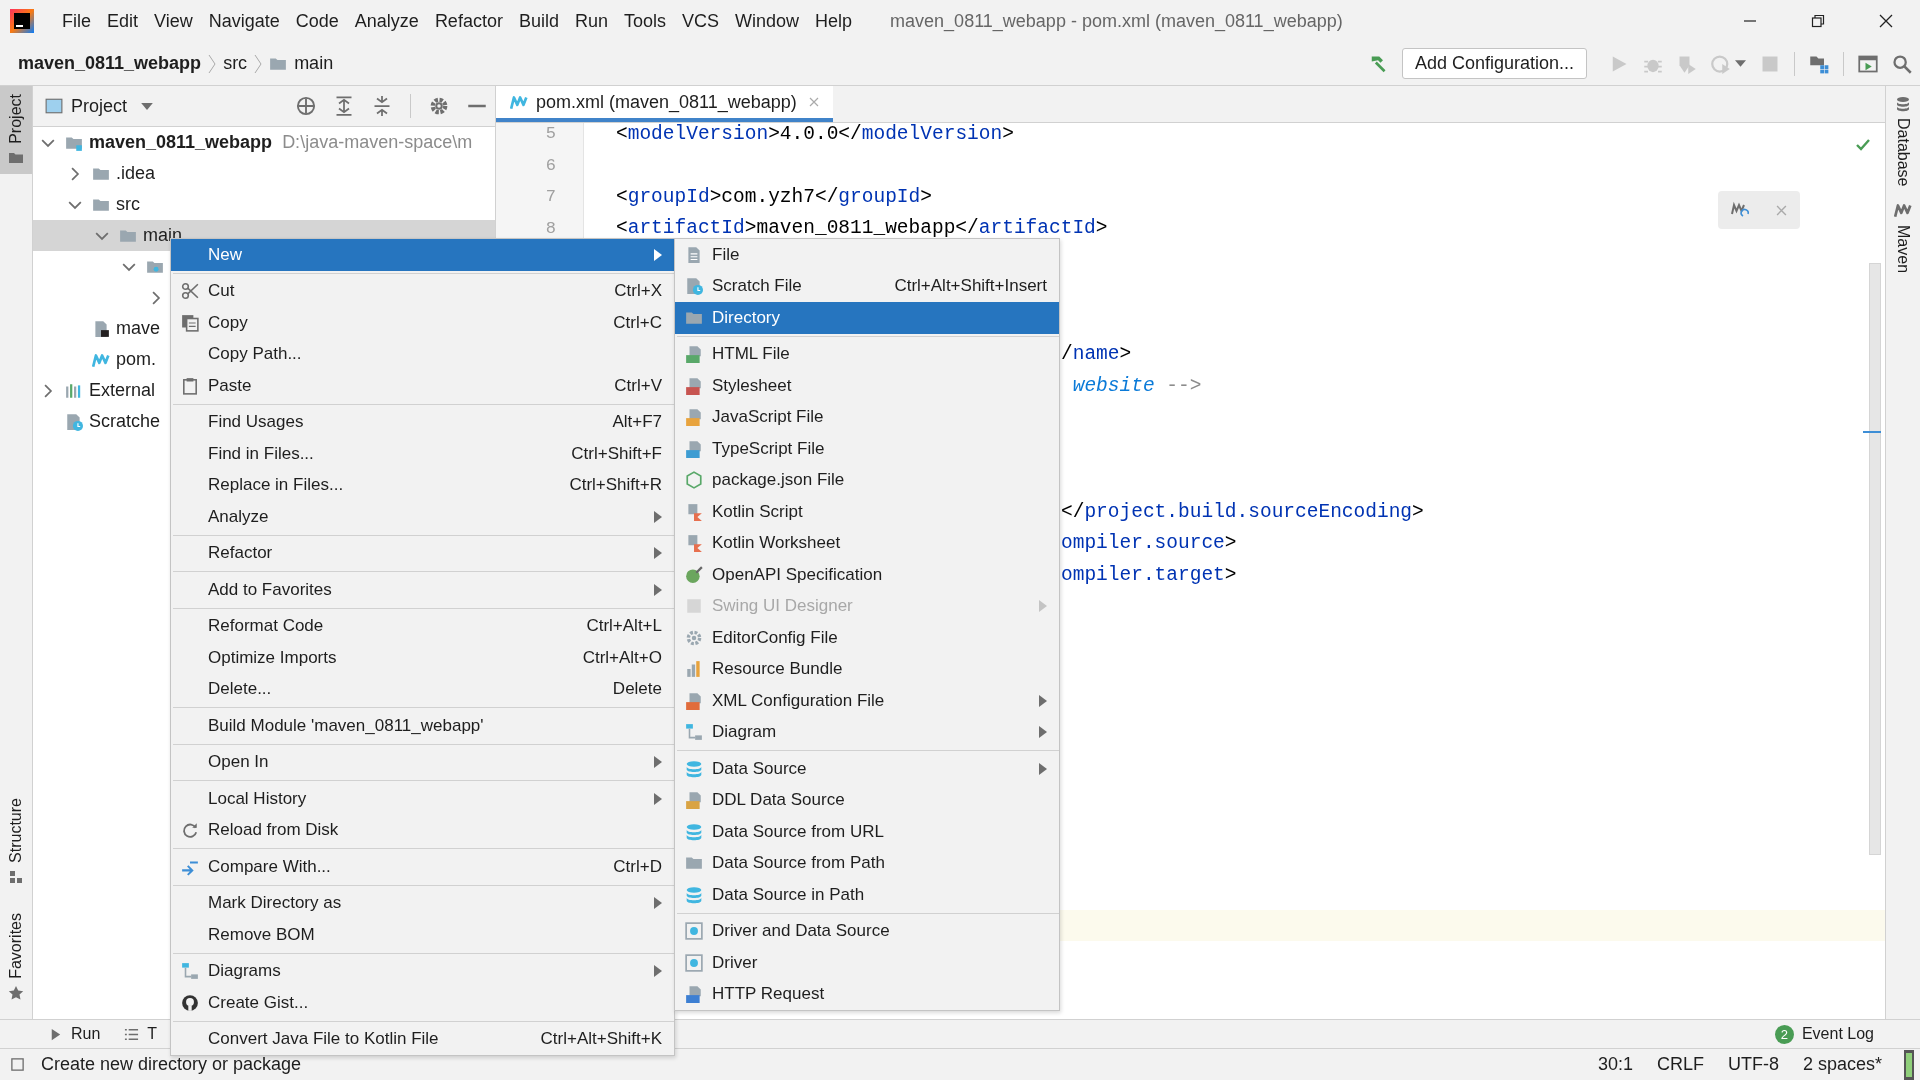  I want to click on code-line: <modelVersion>4.0.0</modelVersion>, so click(815, 134).